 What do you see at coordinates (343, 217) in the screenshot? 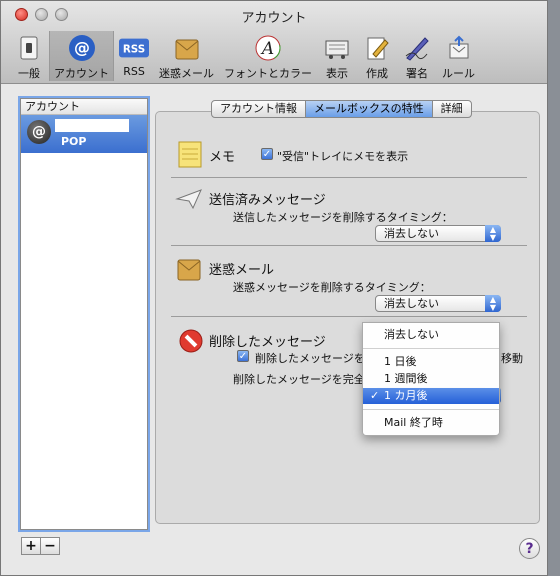
I see `sent-description: 送信したメッセージを削除するタイミング：` at bounding box center [343, 217].